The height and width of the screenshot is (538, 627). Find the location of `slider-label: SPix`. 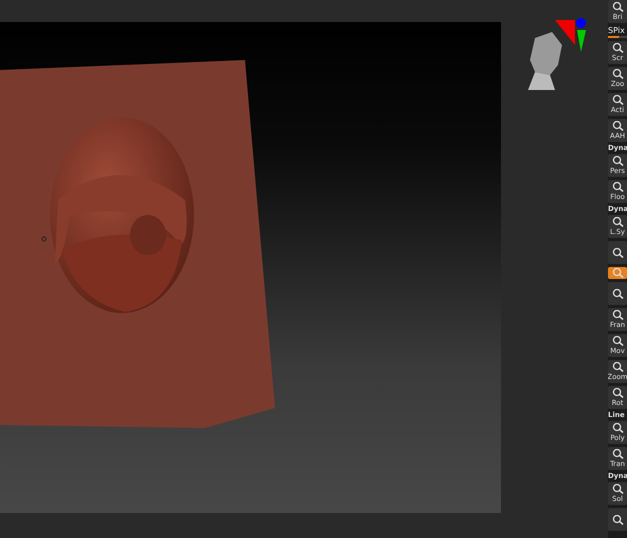

slider-label: SPix is located at coordinates (617, 30).